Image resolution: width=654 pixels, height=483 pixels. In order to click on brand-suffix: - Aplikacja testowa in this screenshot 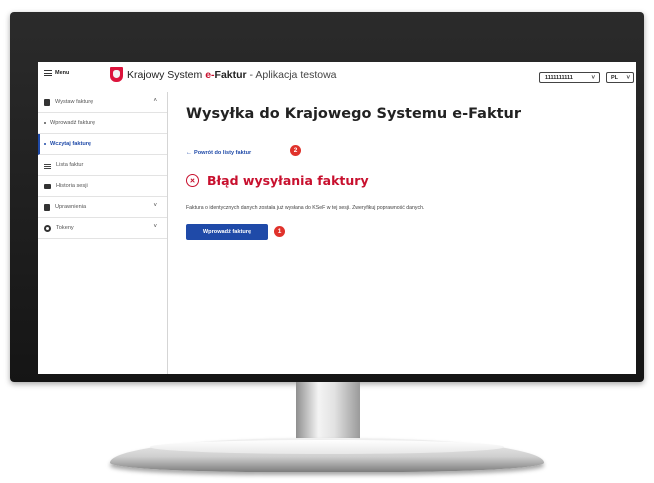, I will do `click(291, 74)`.